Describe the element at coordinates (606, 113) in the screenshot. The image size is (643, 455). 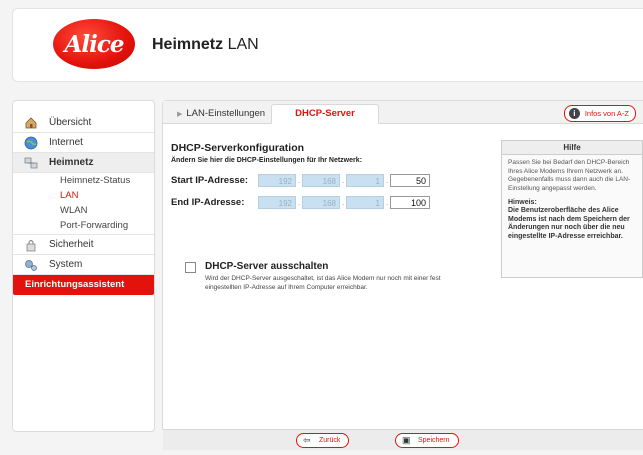
I see `infos-label: Infos von A-Z` at that location.